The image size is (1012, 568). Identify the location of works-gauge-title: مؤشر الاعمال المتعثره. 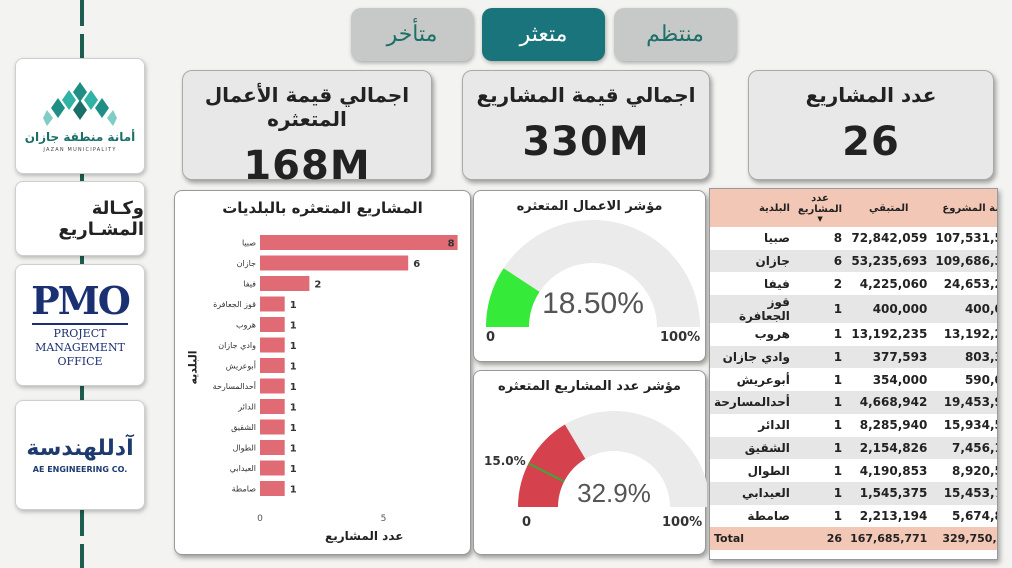
(589, 206).